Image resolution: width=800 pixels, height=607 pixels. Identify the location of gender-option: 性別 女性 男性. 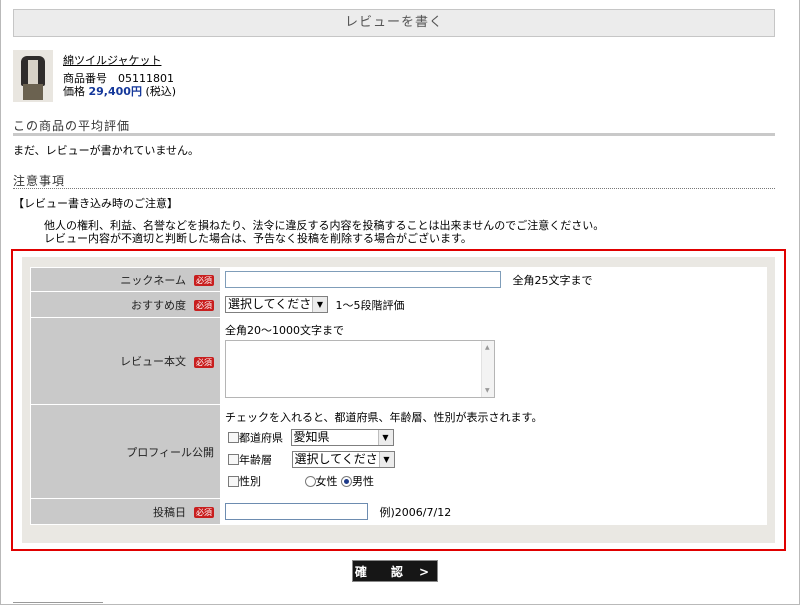
(495, 484).